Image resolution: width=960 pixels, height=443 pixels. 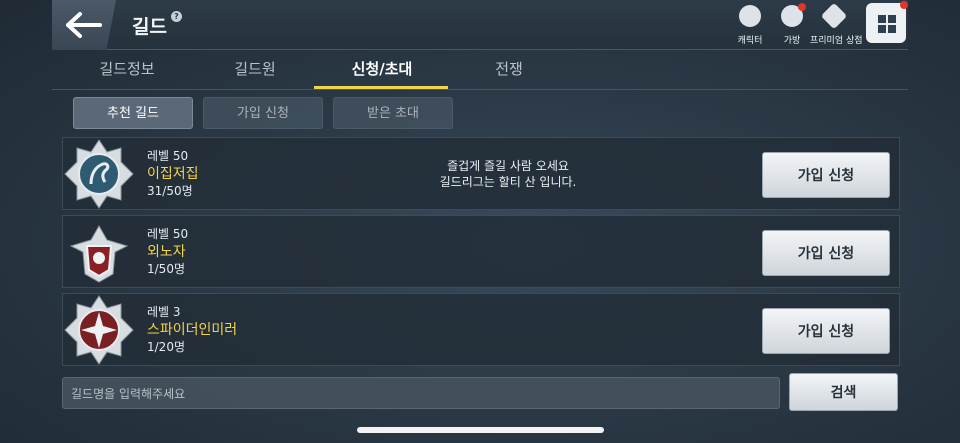 I want to click on guild-description: 즐겁게 즐길 사람 오세요 길드리그는 할티 산 입니다., so click(x=508, y=174).